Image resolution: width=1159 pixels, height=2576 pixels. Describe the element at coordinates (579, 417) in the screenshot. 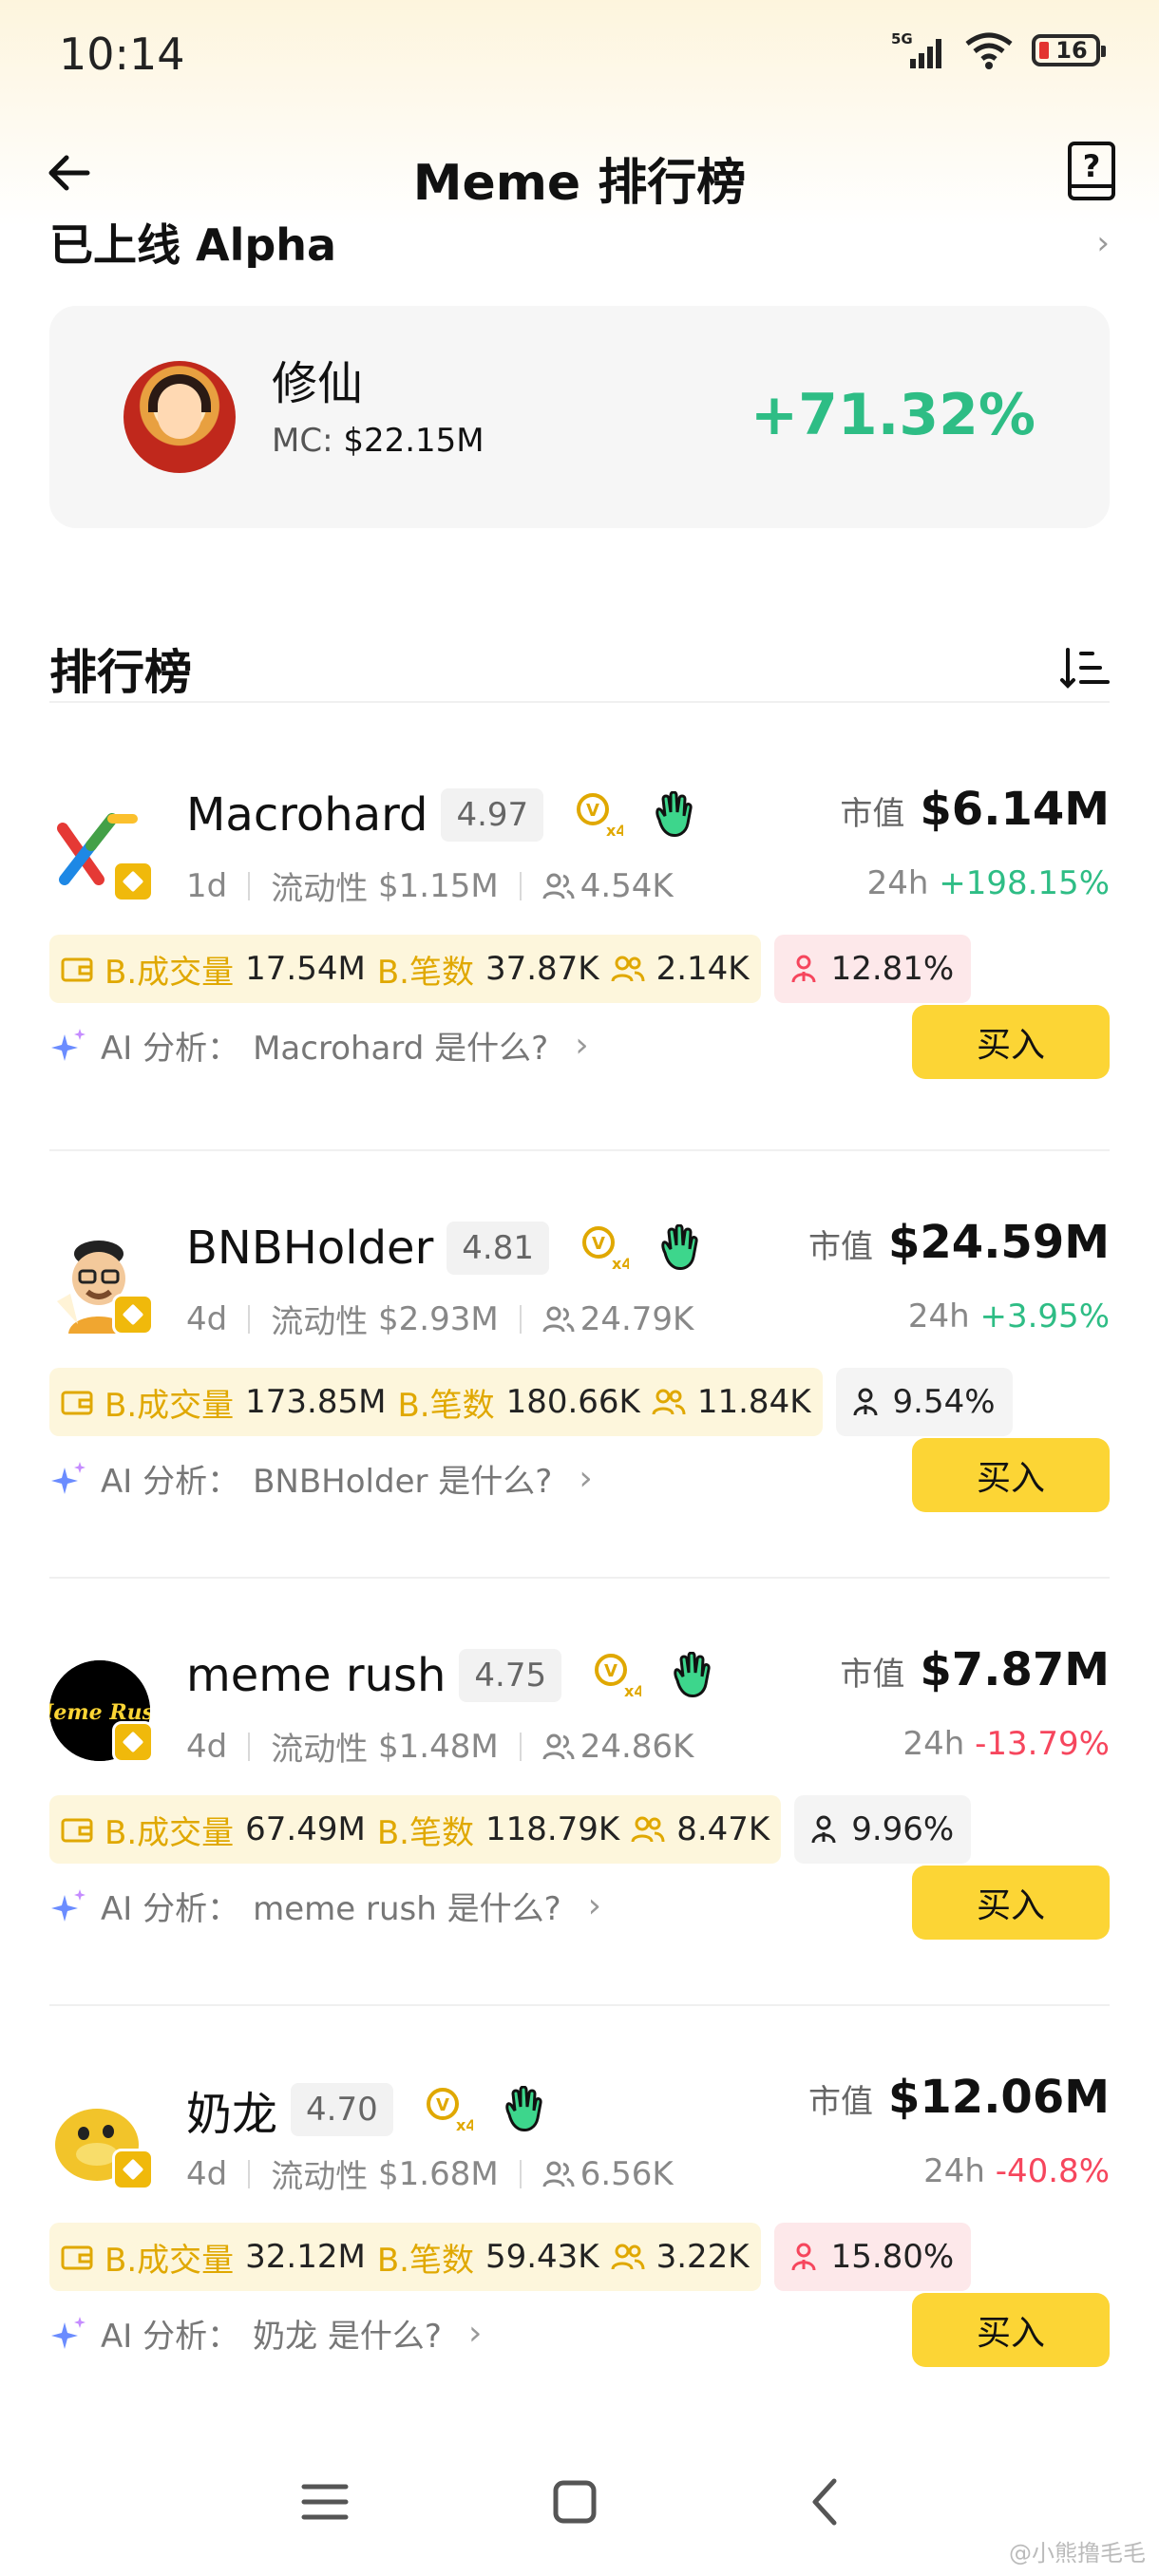

I see `alpha-token-card: 修仙 MC: $22.15M +71.32%` at that location.